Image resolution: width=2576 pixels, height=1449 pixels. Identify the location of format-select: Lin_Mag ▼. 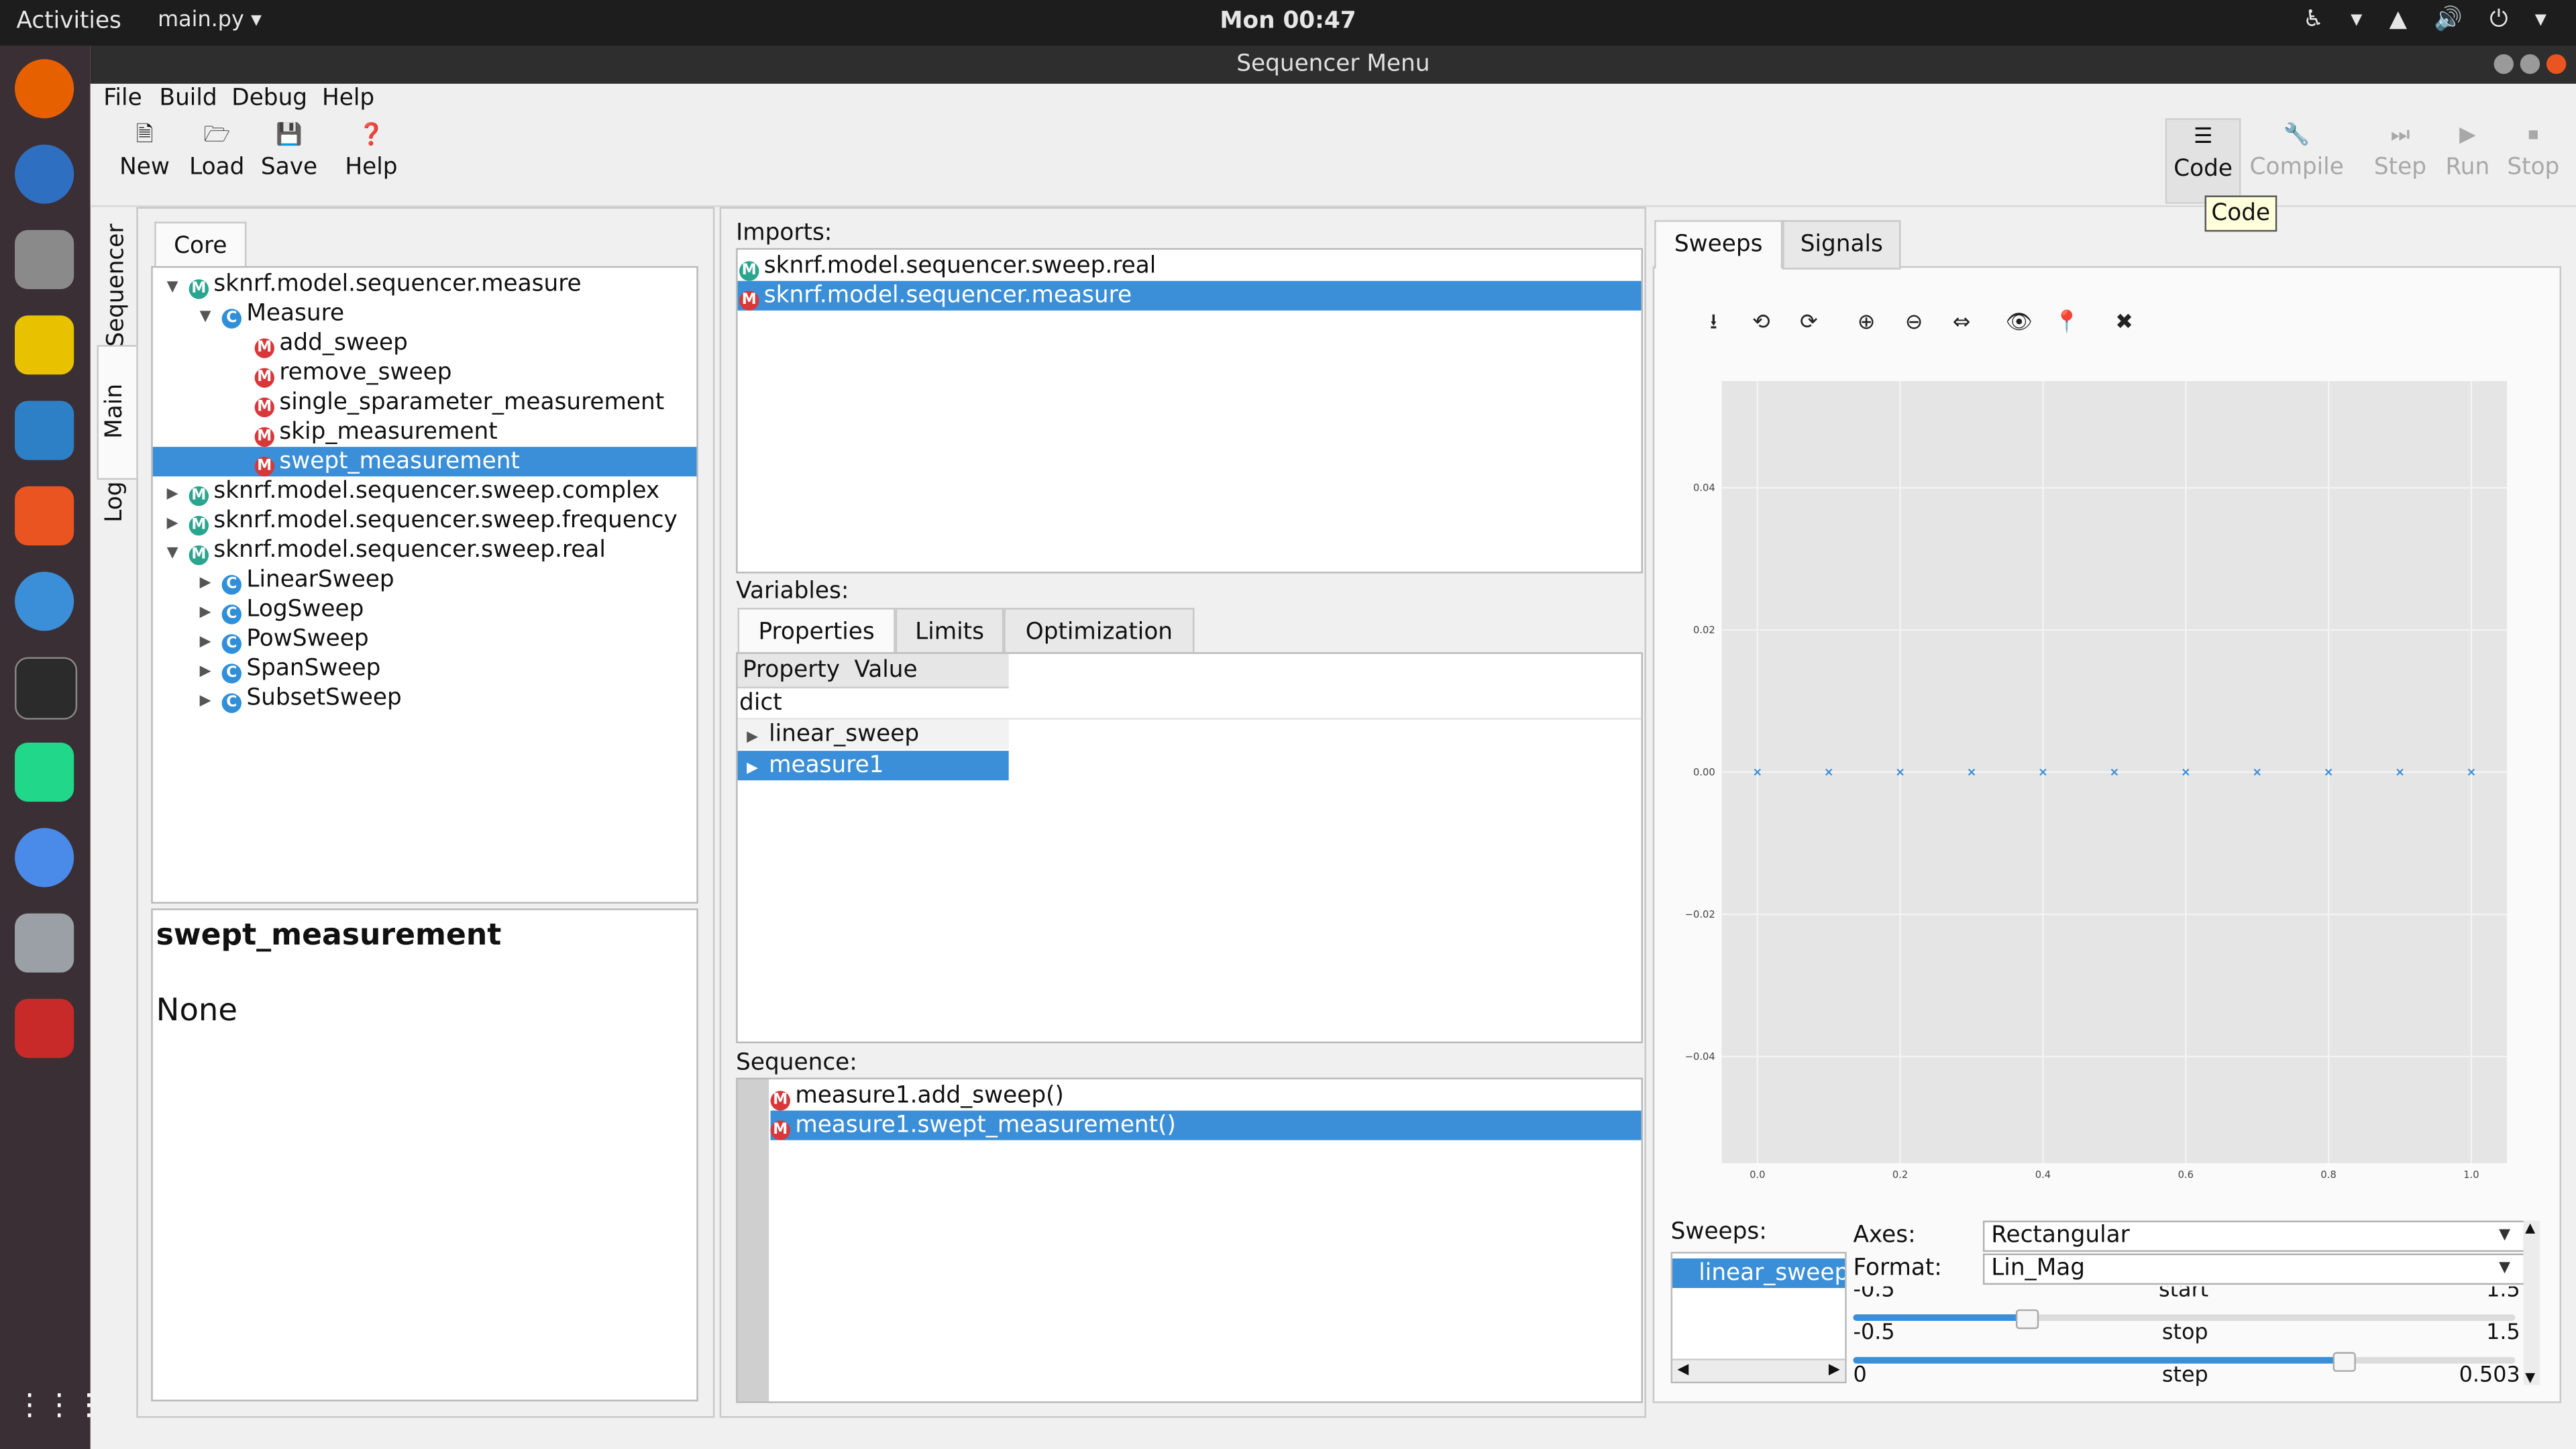
(2254, 1269).